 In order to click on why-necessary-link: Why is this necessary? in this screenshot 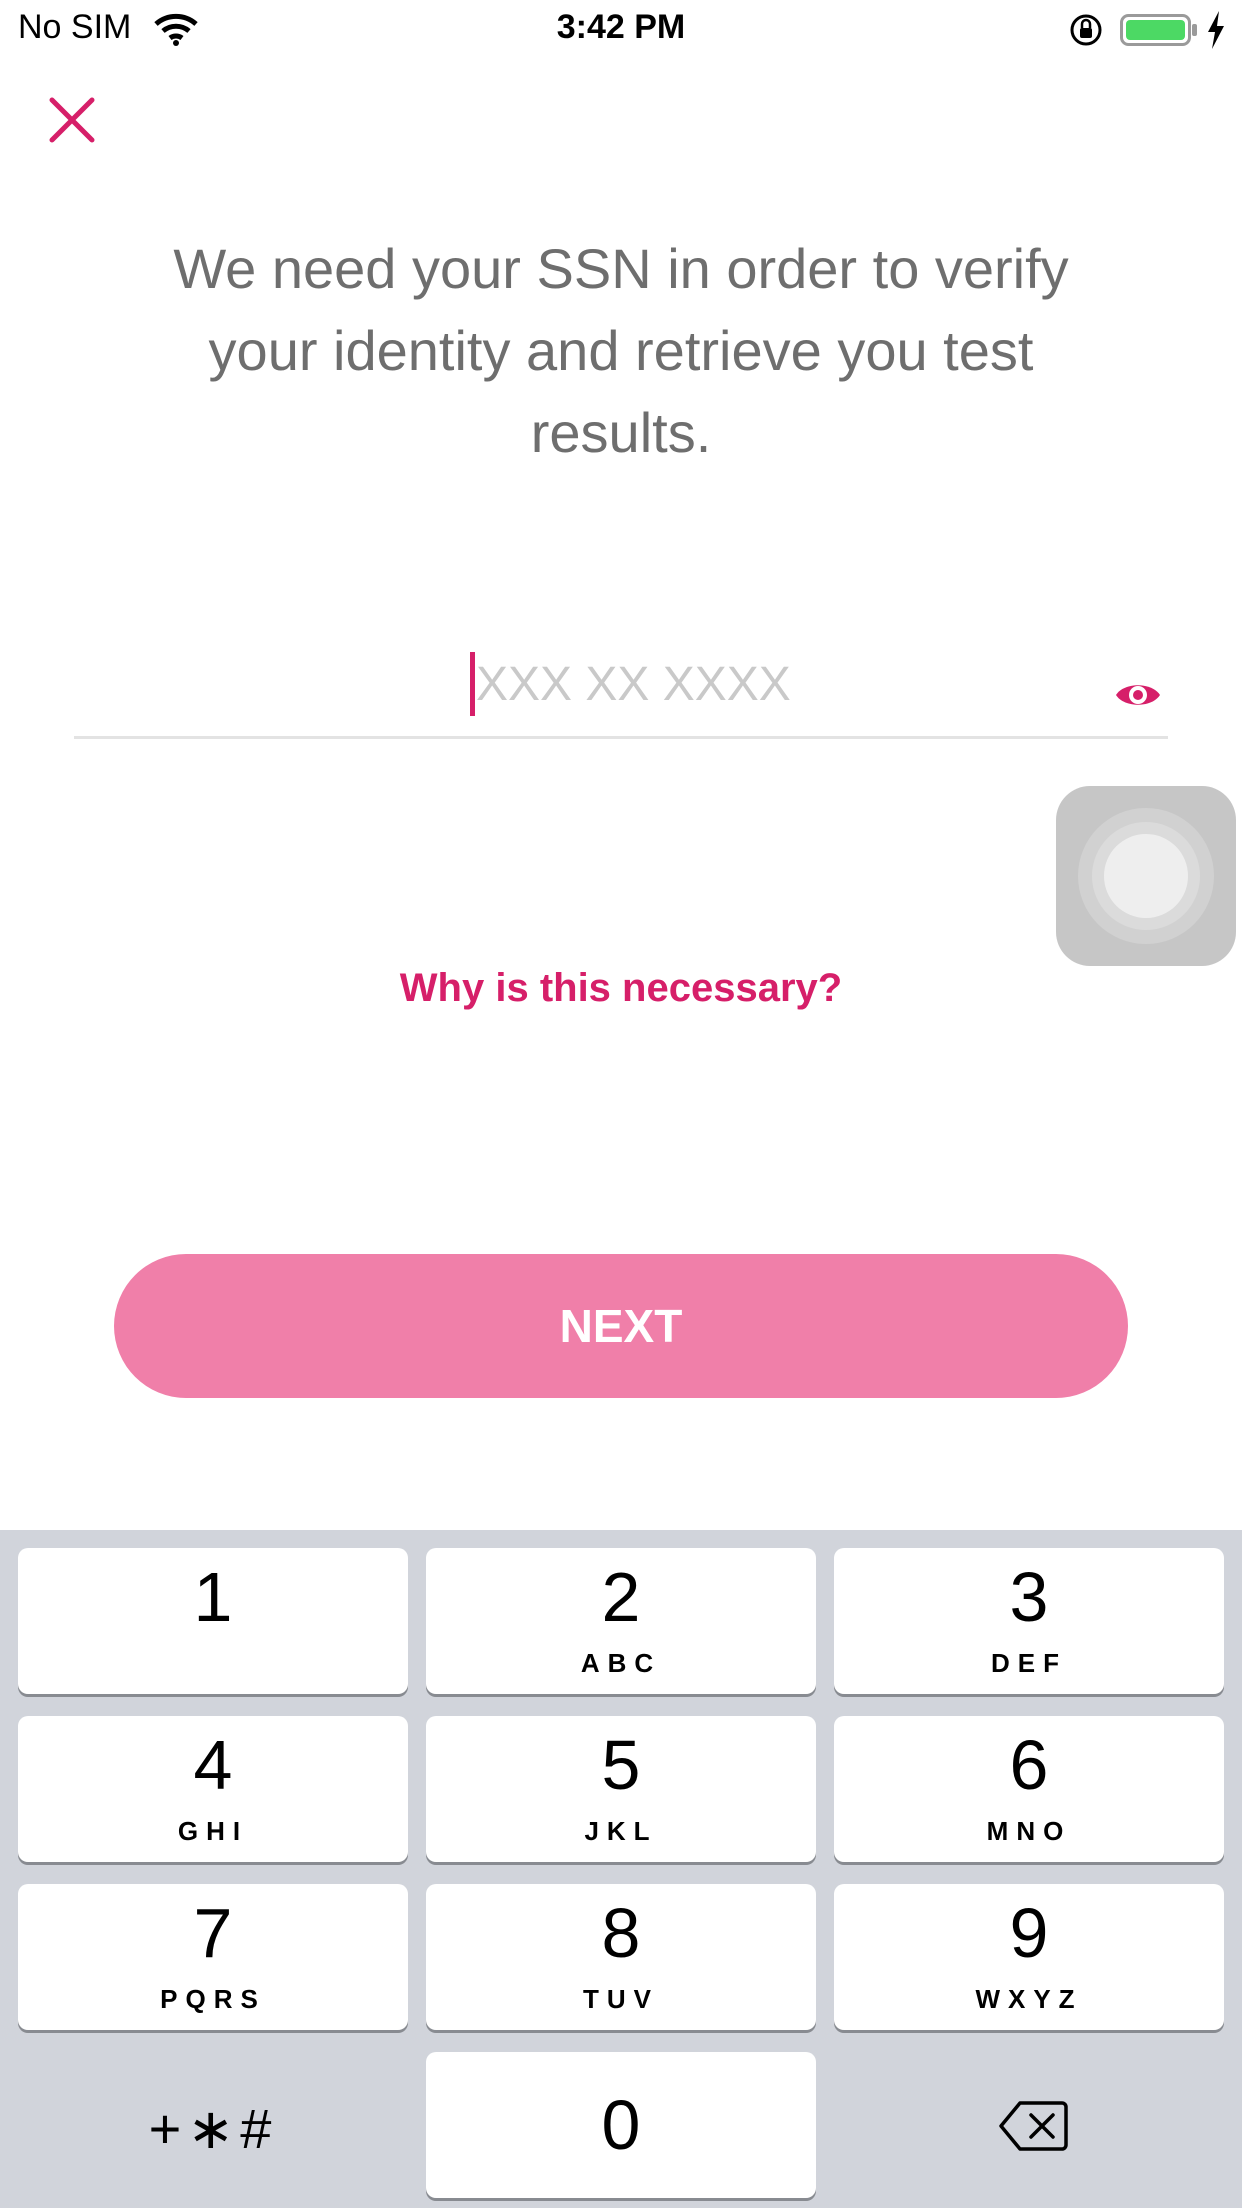, I will do `click(621, 988)`.